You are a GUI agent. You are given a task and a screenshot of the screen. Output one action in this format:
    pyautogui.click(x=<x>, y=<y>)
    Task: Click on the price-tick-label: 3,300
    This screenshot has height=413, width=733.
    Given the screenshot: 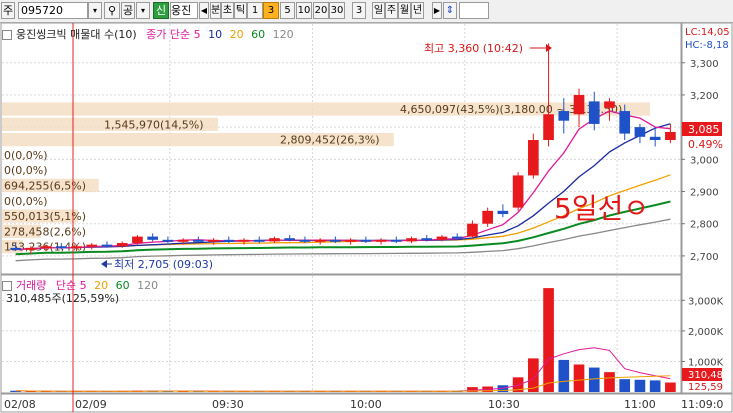 What is the action you would take?
    pyautogui.click(x=704, y=64)
    